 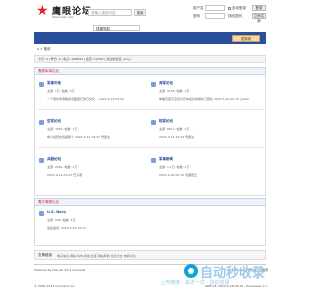 What do you see at coordinates (59, 270) in the screenshot?
I see `powered-by: Powered by Discuz! X3.4 Licensed` at bounding box center [59, 270].